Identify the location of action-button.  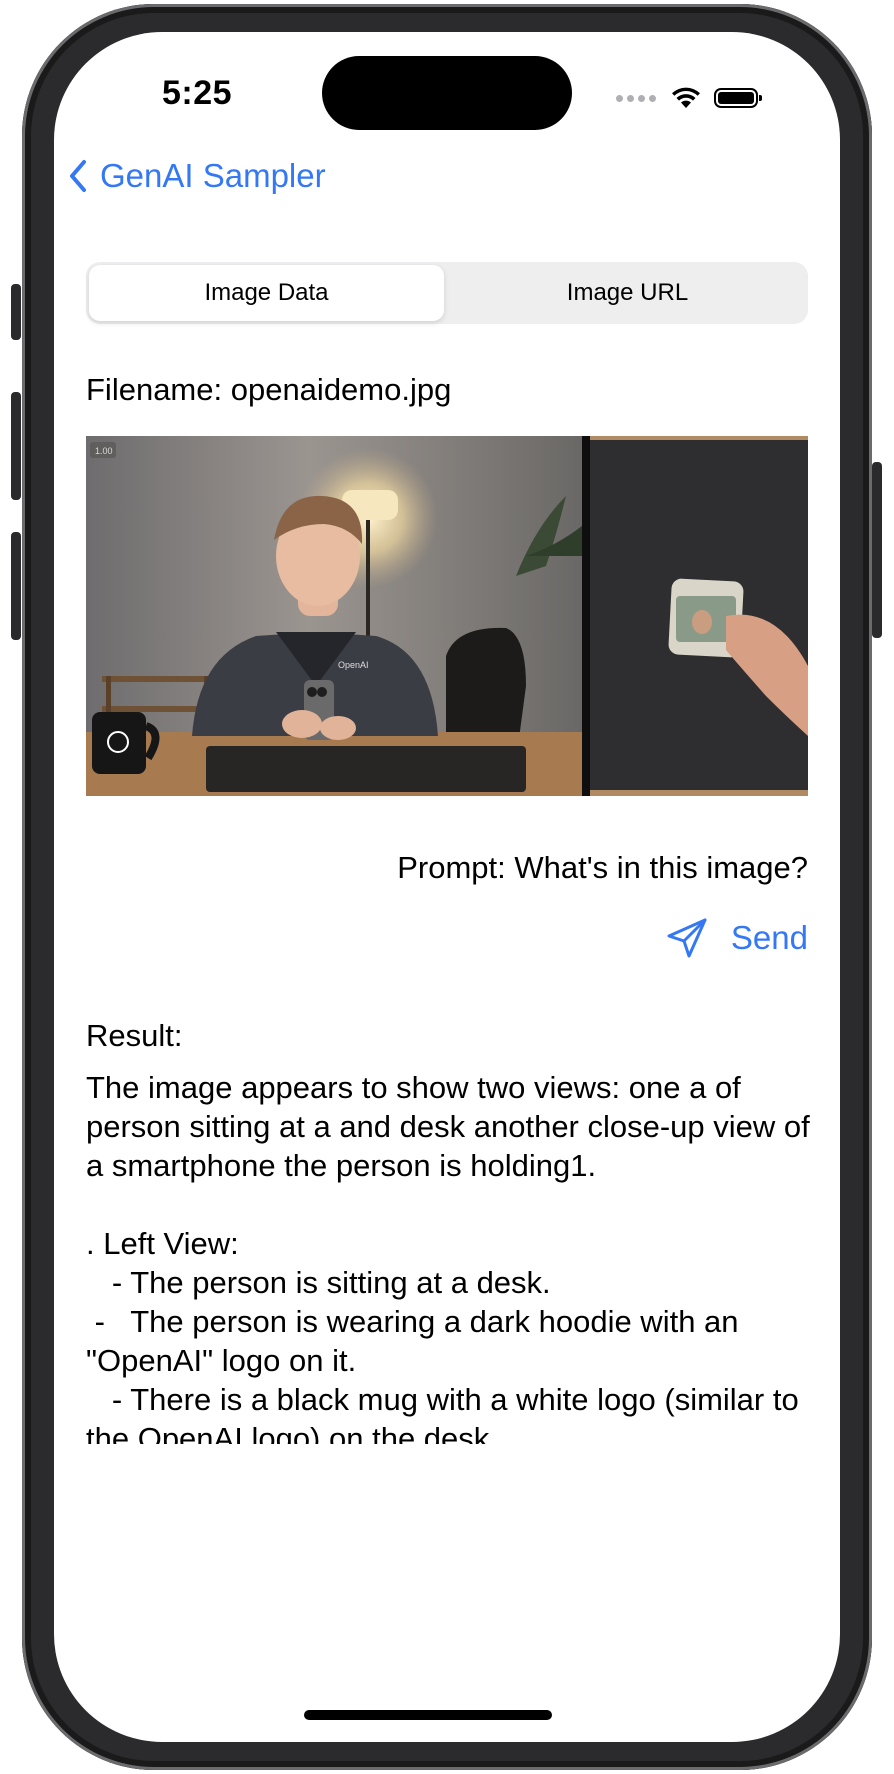
(16, 312).